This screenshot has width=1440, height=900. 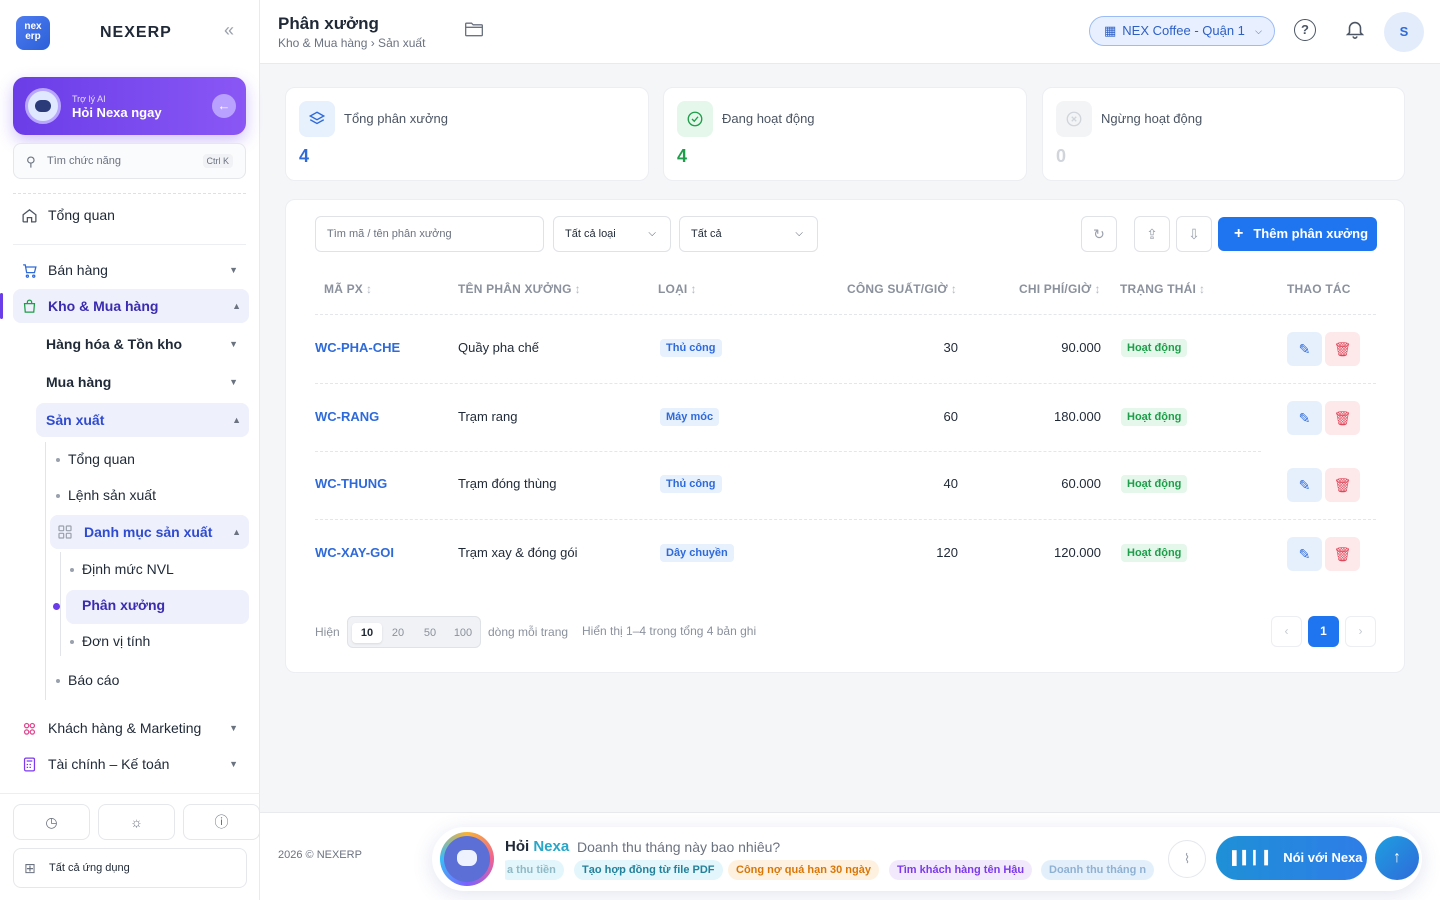 What do you see at coordinates (1182, 31) in the screenshot?
I see `store-selector: ▦ NEX Coffee - Quận 1 ⌵` at bounding box center [1182, 31].